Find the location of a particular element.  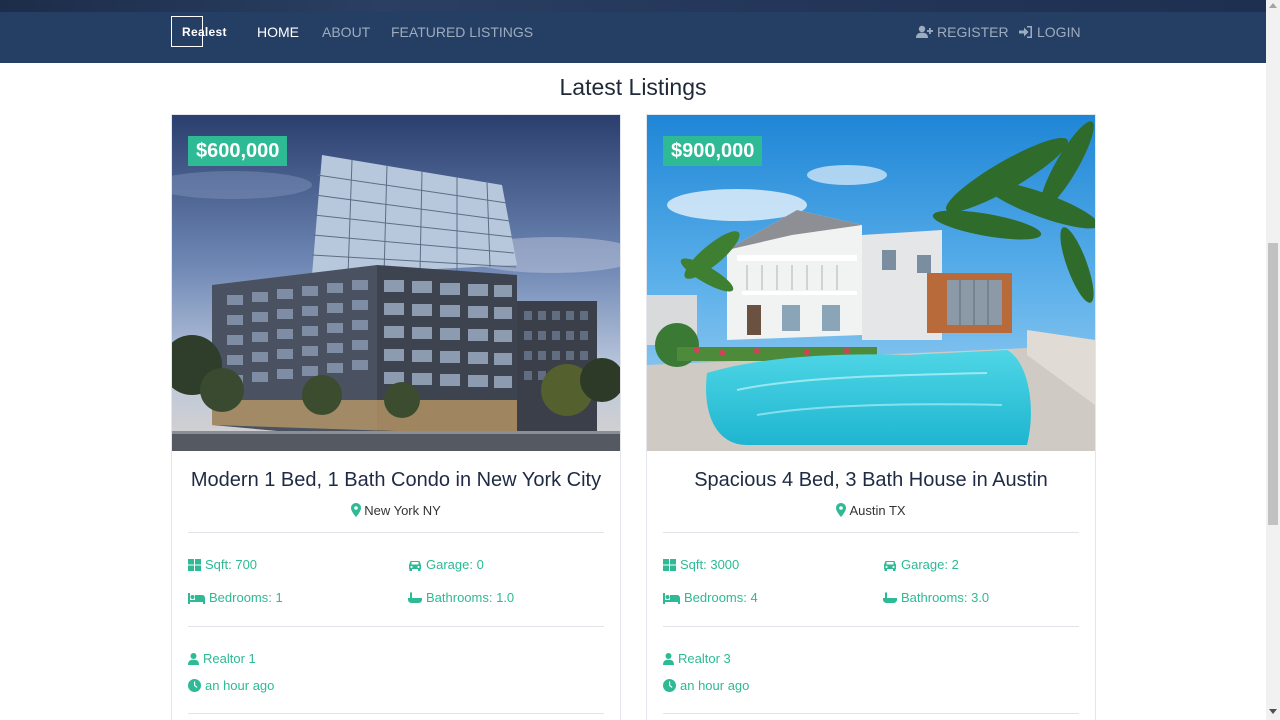

listing-title: Spacious 4 Bed, 3 Bath House in Austin is located at coordinates (871, 480).